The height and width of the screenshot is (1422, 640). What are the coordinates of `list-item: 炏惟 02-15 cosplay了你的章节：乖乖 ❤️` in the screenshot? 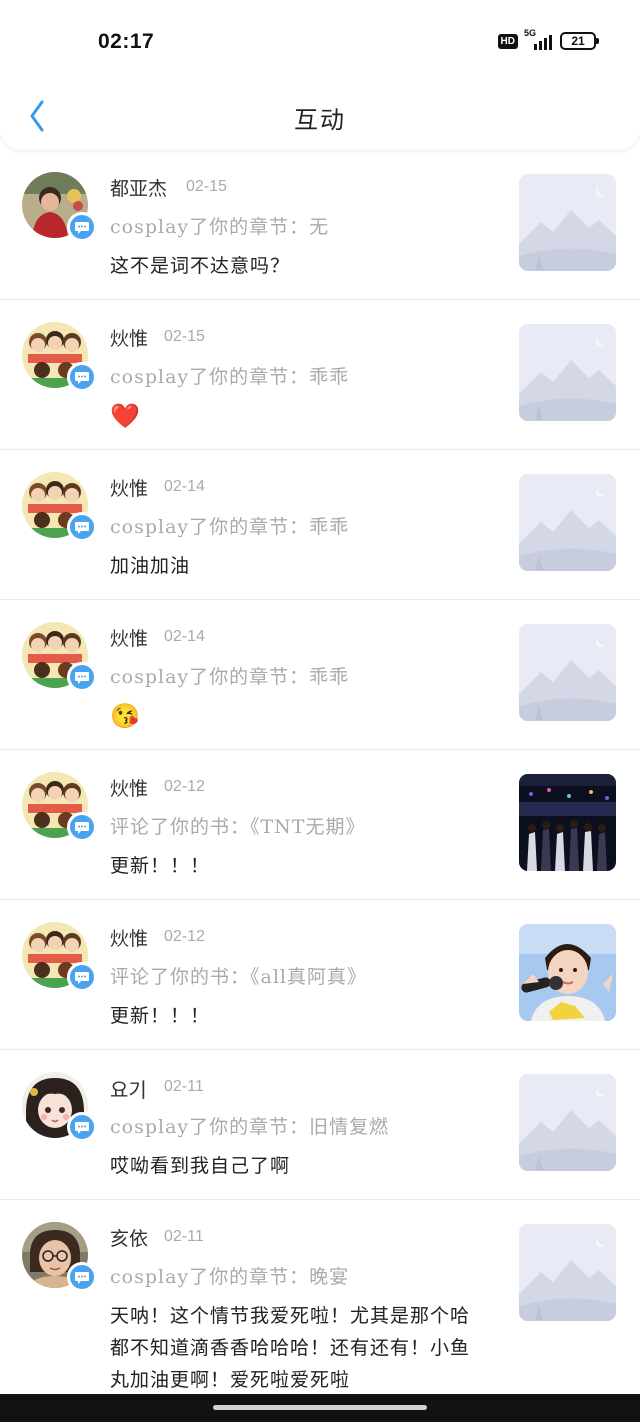 It's located at (320, 375).